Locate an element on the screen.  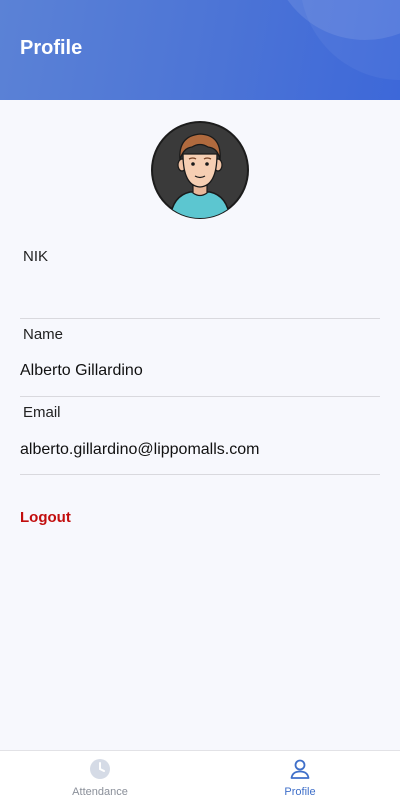
email-divider is located at coordinates (200, 474).